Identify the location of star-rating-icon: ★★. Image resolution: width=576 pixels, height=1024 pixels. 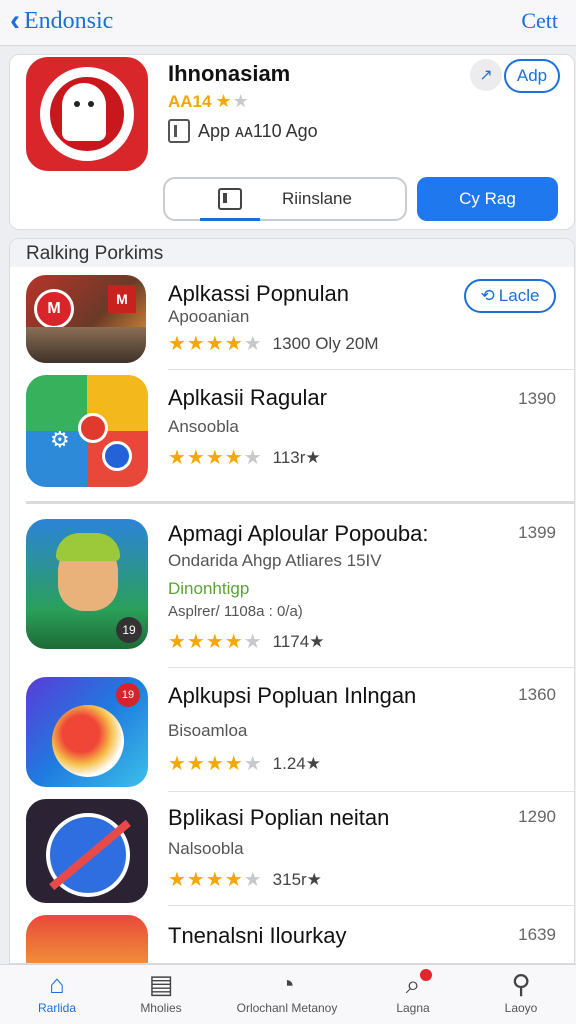
(232, 101).